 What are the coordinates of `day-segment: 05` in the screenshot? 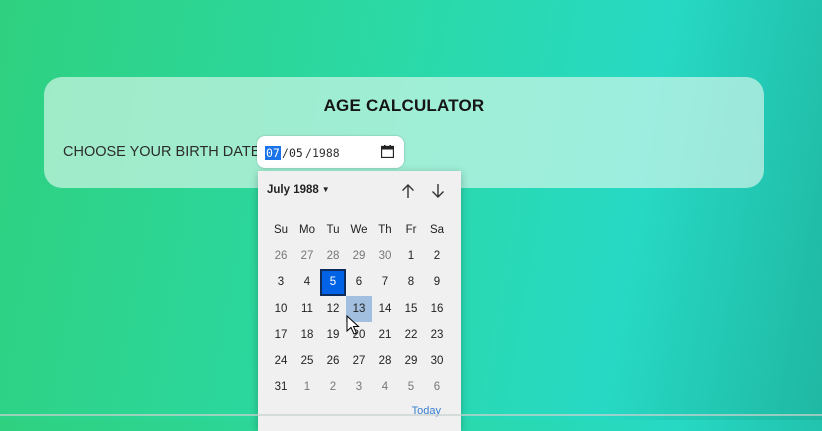 It's located at (296, 153).